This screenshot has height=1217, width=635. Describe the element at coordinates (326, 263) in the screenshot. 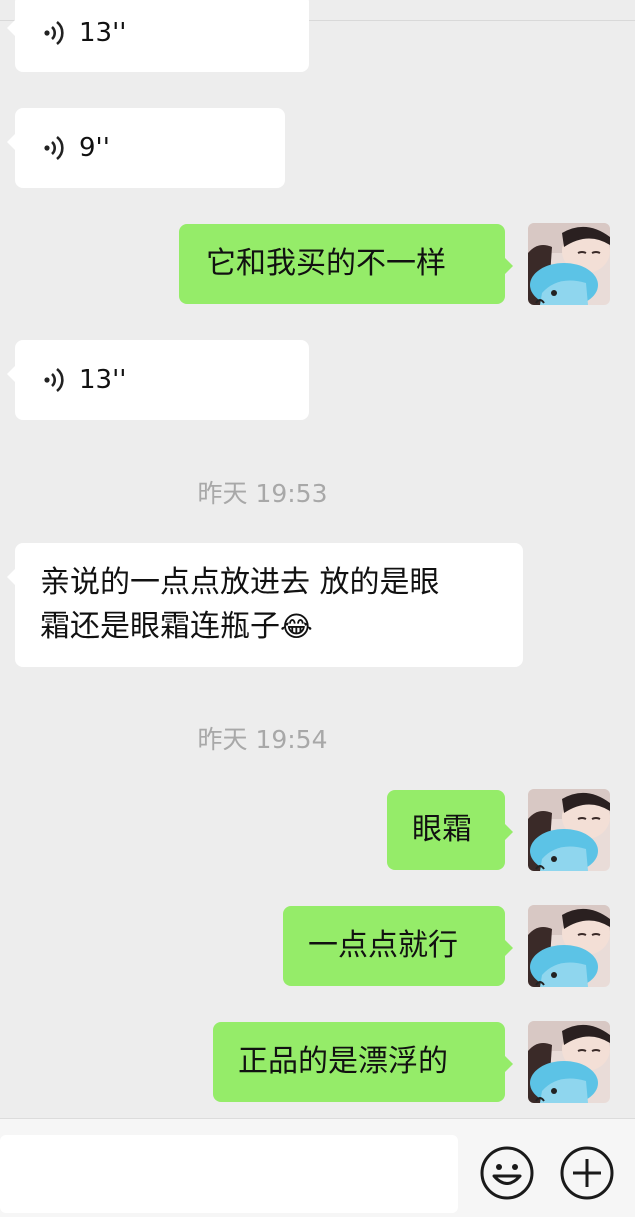

I see `message-text: 它和我买的不一样` at that location.